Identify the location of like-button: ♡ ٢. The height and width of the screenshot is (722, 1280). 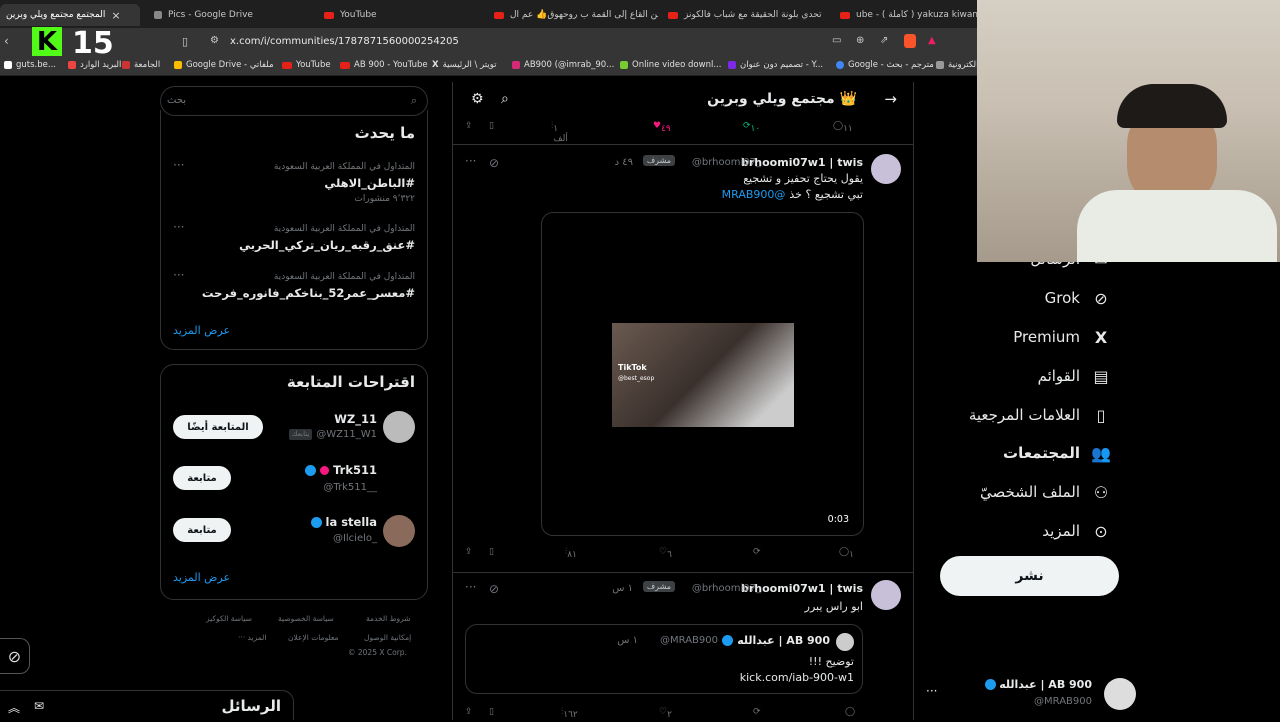
(665, 713).